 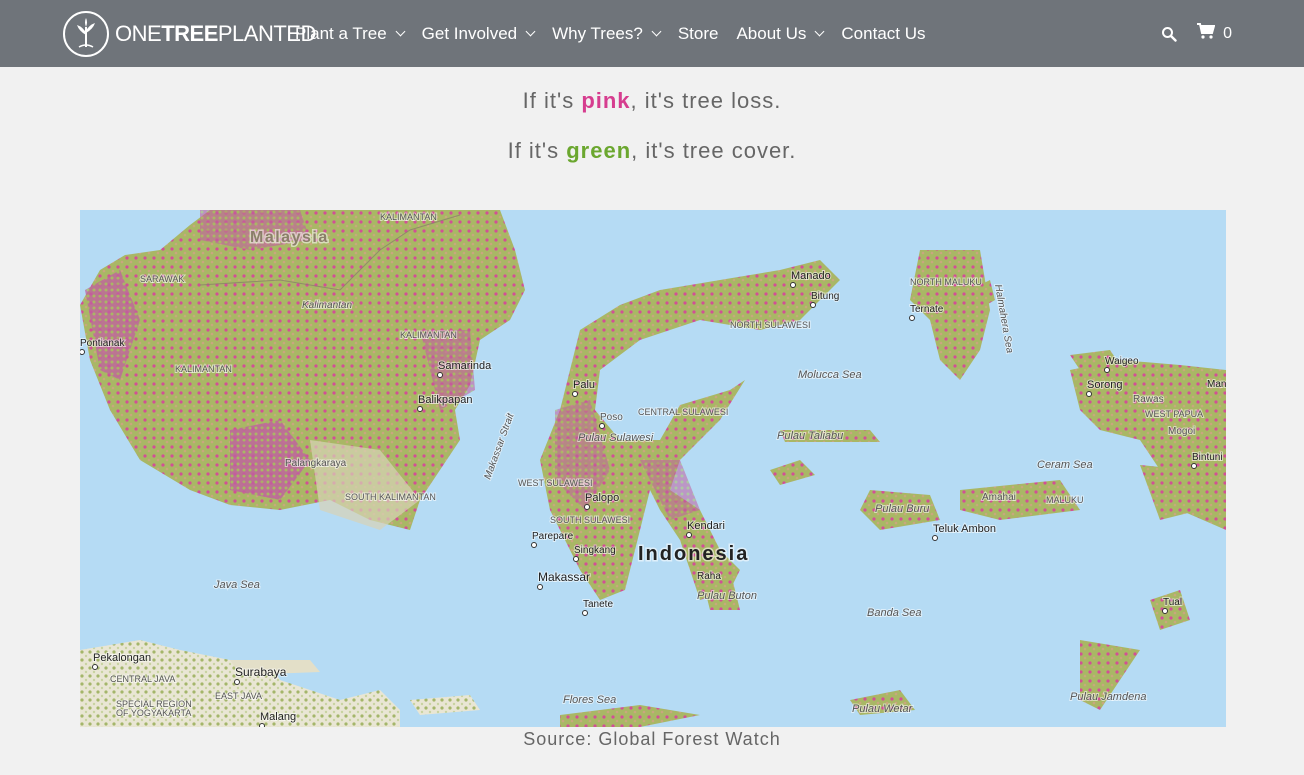 What do you see at coordinates (289, 237) in the screenshot?
I see `map-label-malaysia: Malaysia` at bounding box center [289, 237].